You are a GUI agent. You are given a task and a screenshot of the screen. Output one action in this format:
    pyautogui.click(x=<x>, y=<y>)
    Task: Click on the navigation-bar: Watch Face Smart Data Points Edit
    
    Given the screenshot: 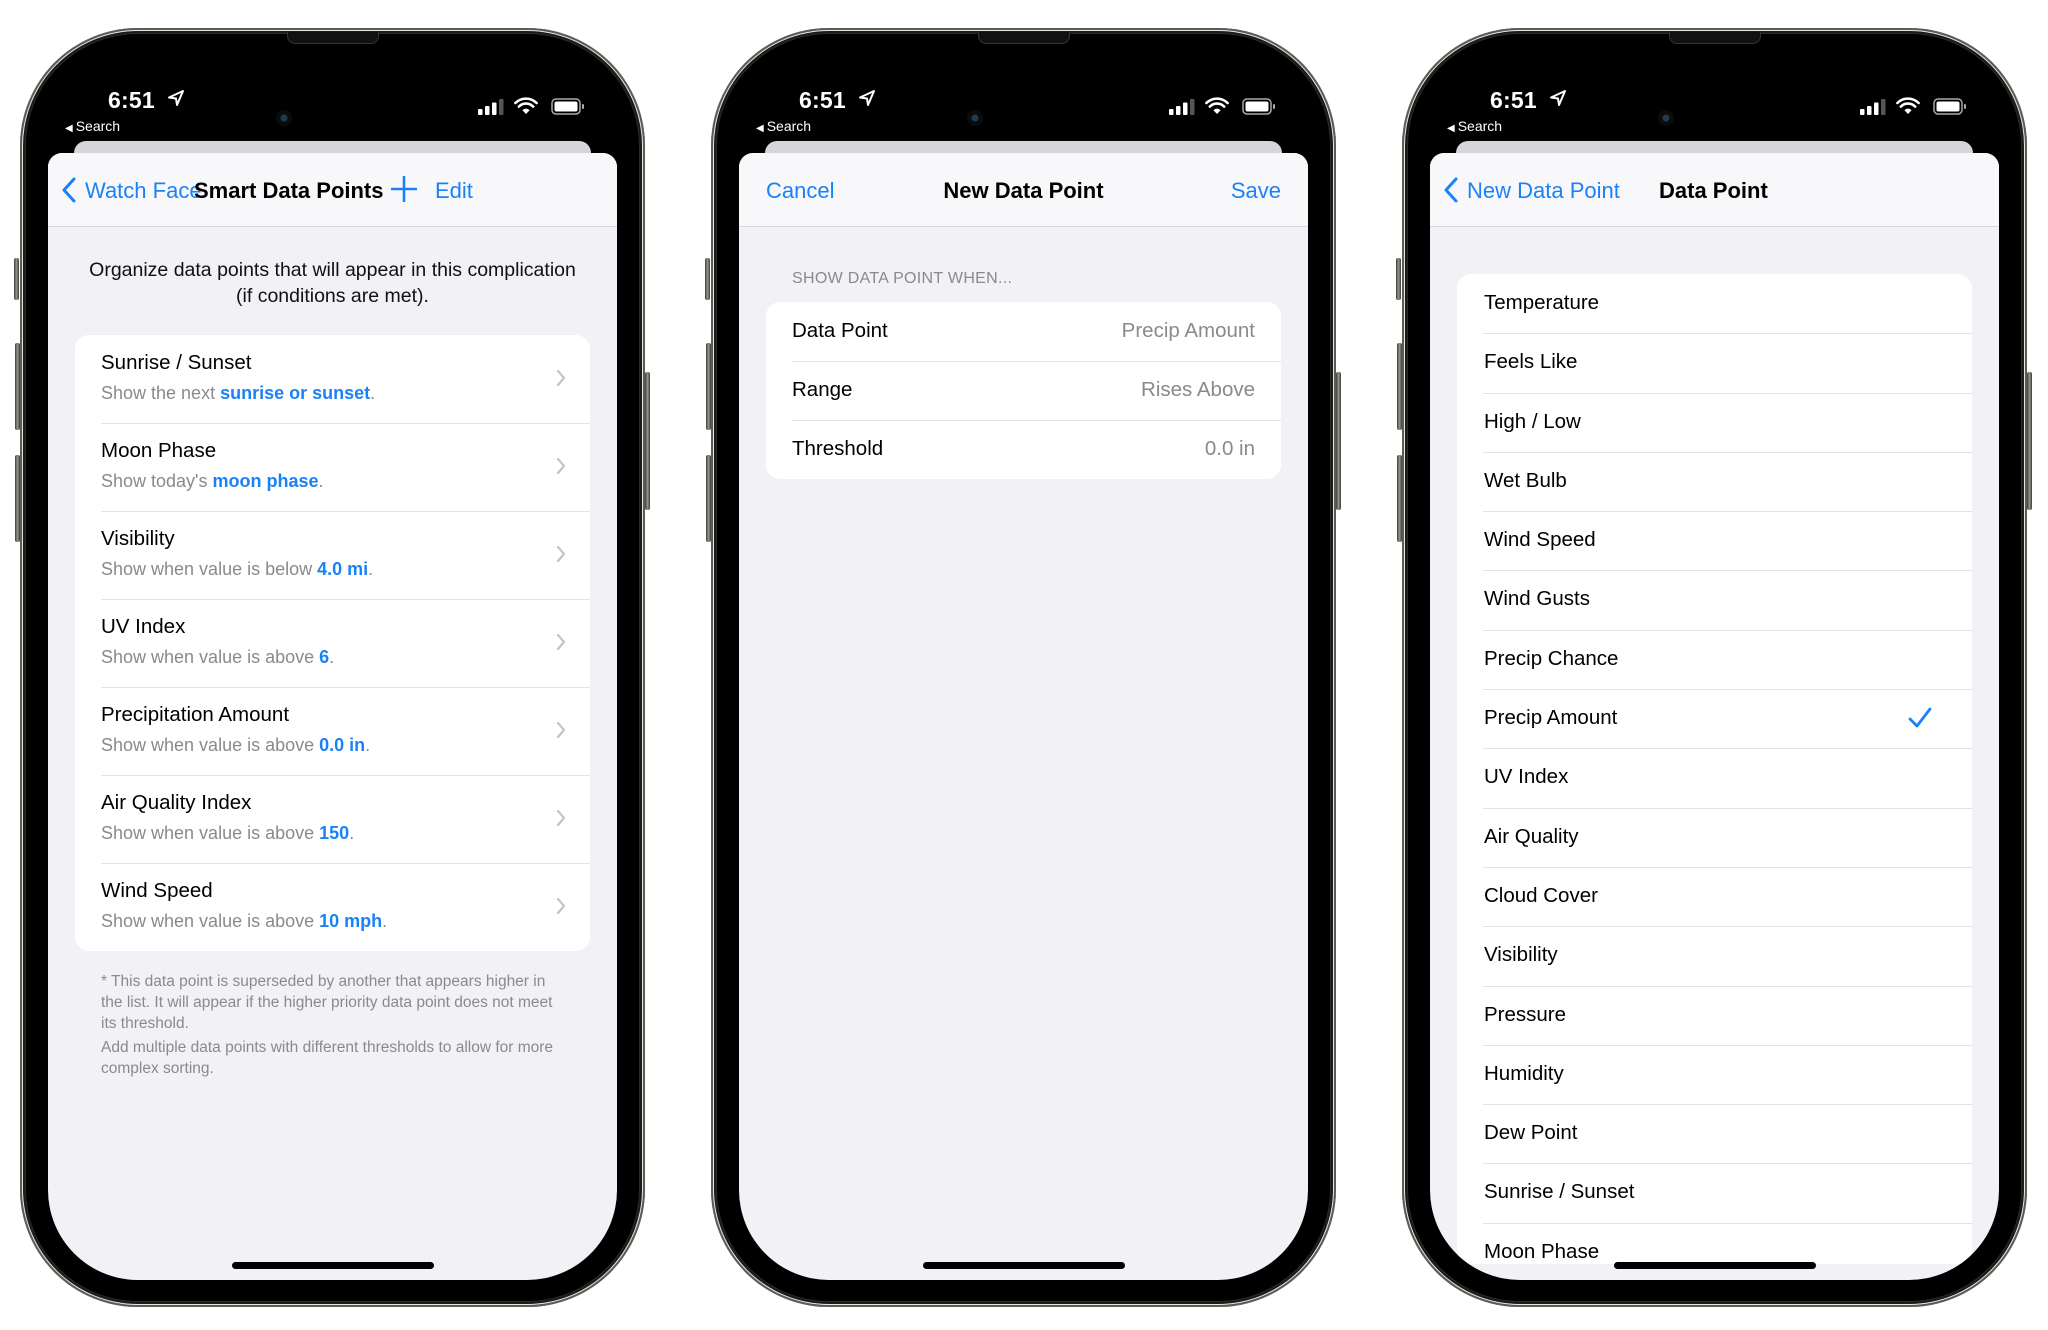 What is the action you would take?
    pyautogui.click(x=332, y=190)
    